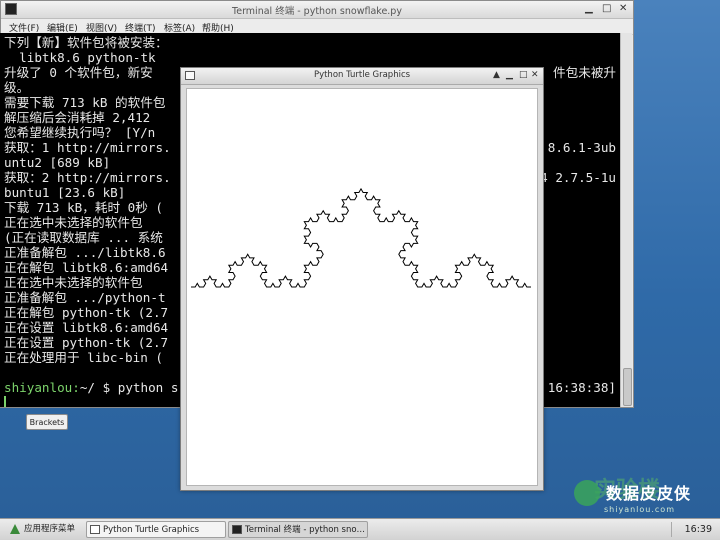 The height and width of the screenshot is (540, 720). I want to click on clock: 16:39, so click(698, 529).